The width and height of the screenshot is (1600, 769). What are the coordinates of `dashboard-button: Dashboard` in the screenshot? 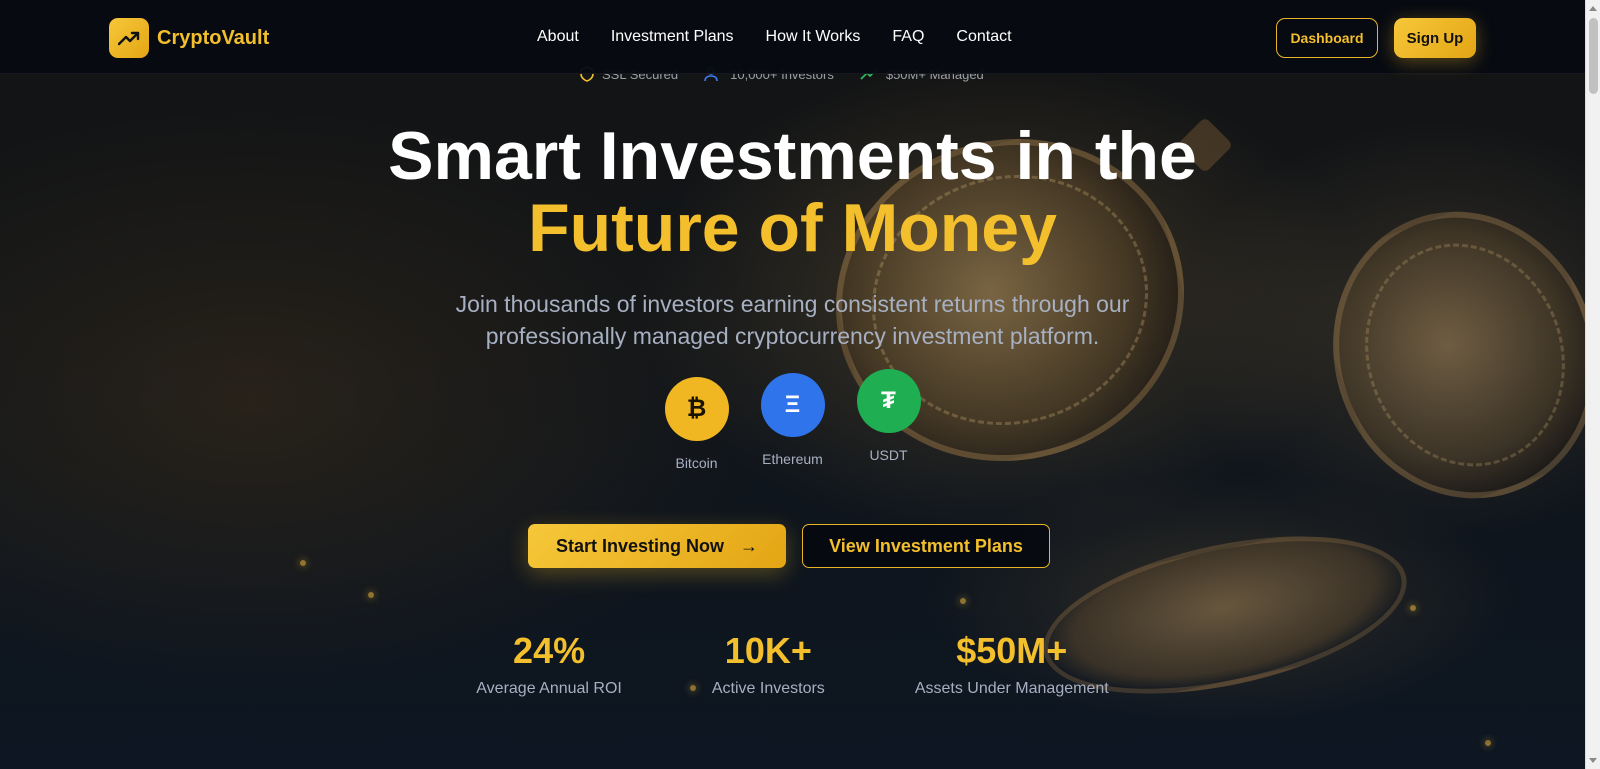 It's located at (1327, 38).